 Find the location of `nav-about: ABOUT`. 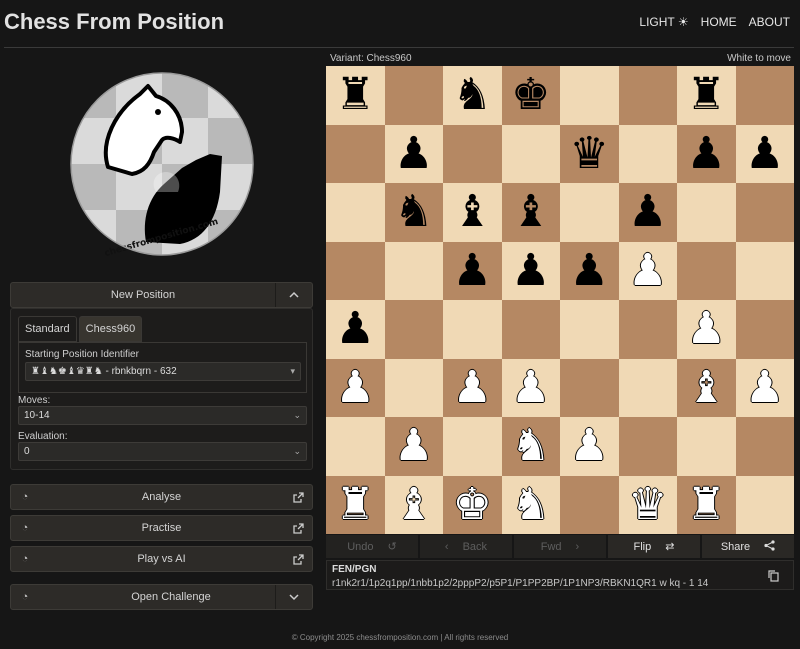

nav-about: ABOUT is located at coordinates (769, 22).